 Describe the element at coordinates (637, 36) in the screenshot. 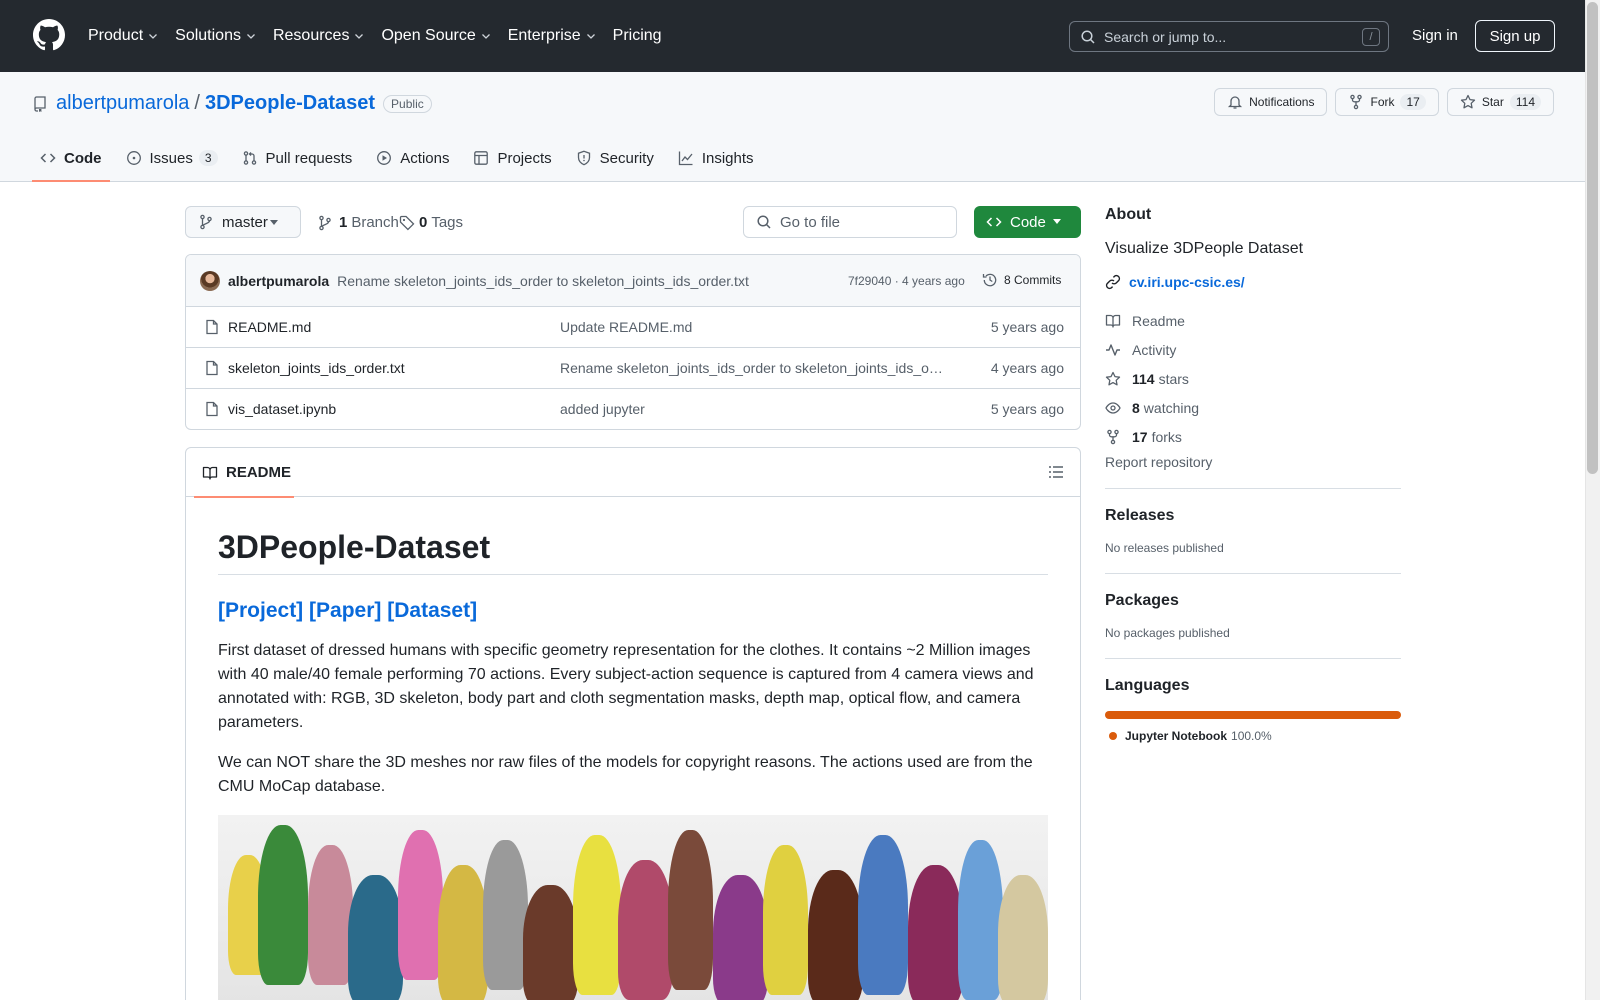

I see `nav-pricing: Pricing` at that location.